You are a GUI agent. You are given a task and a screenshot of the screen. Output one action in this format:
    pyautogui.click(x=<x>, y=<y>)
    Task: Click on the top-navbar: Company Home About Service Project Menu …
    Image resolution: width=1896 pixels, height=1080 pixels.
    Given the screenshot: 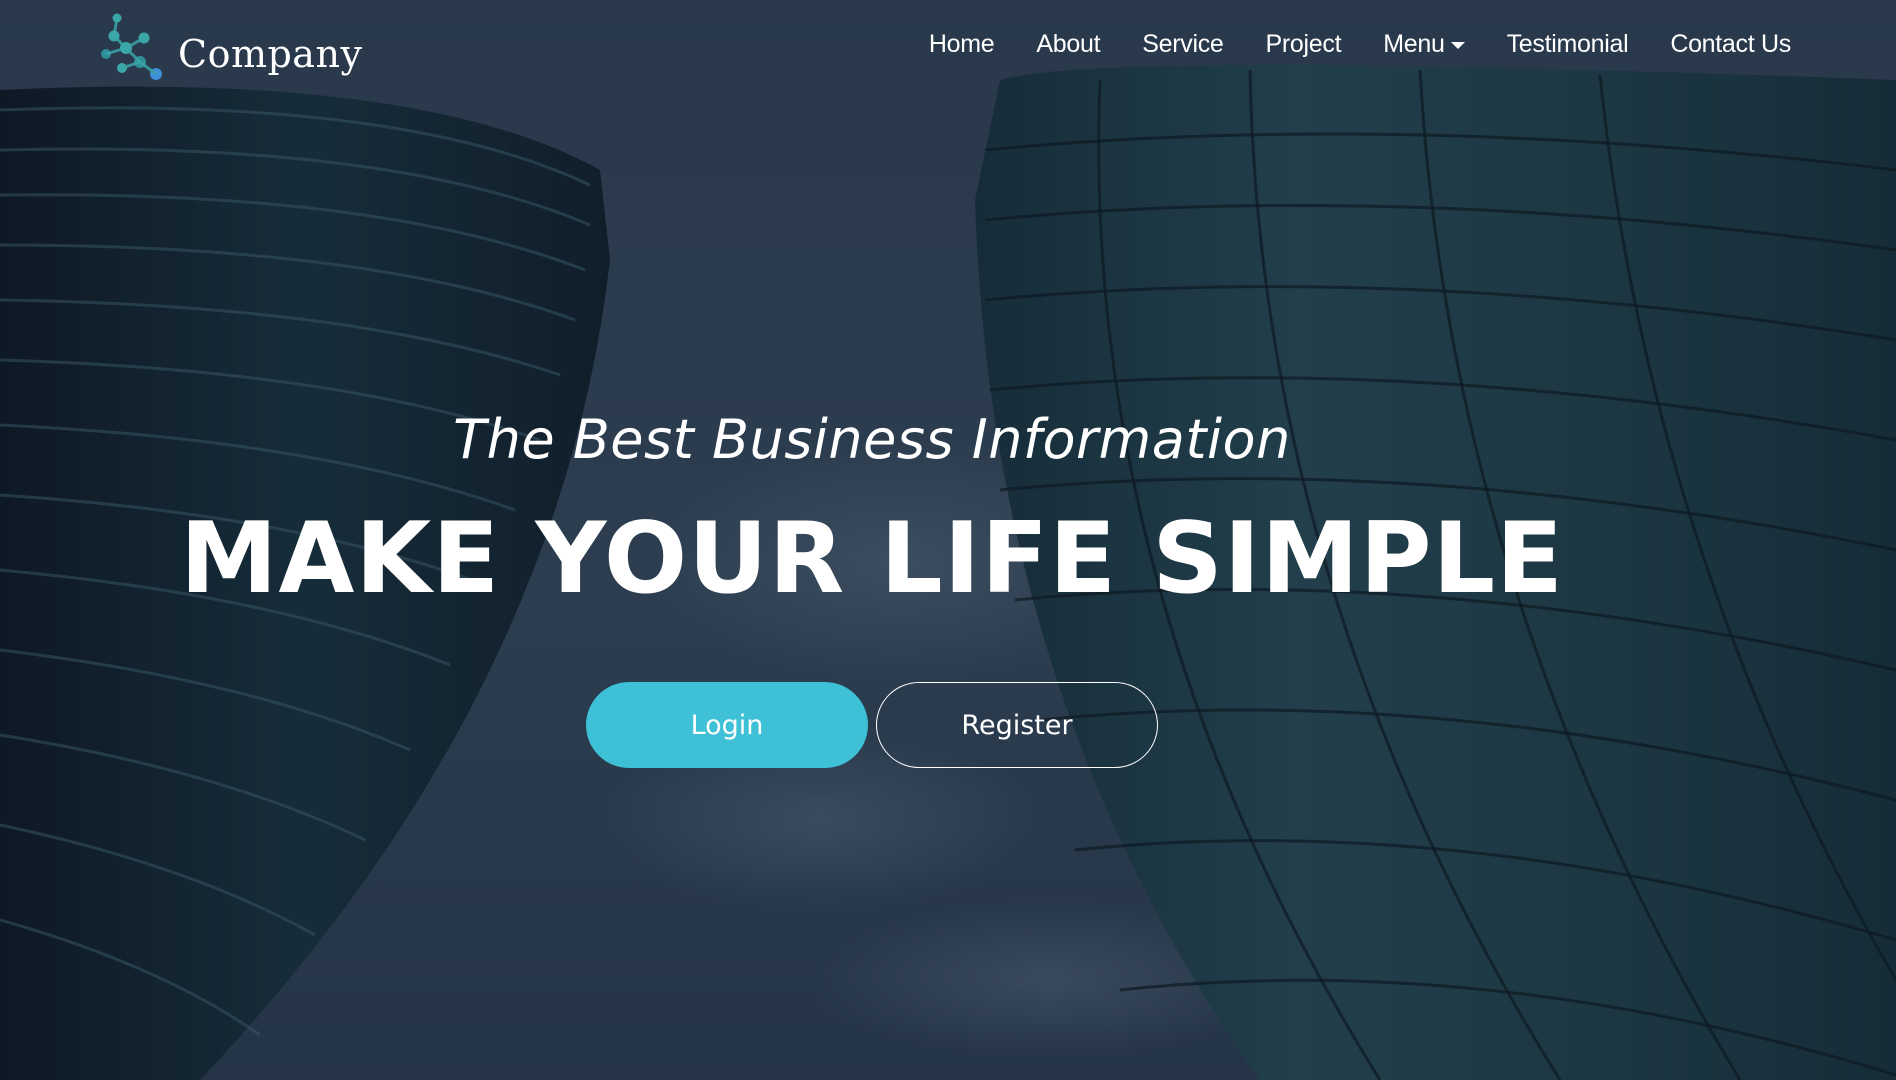 What is the action you would take?
    pyautogui.click(x=948, y=50)
    